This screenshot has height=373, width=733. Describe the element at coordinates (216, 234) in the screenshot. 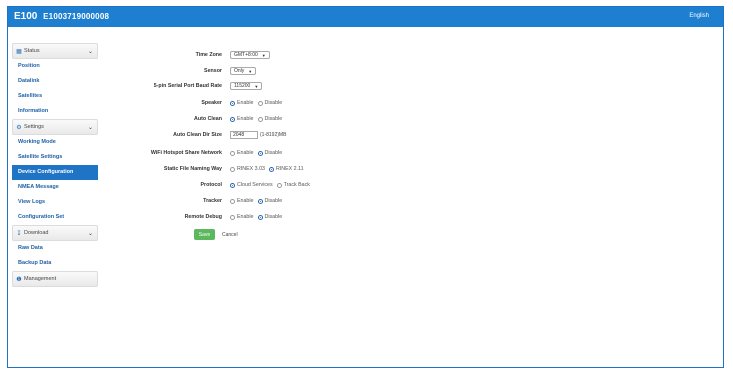

I see `form-actions: Save Cancel` at that location.